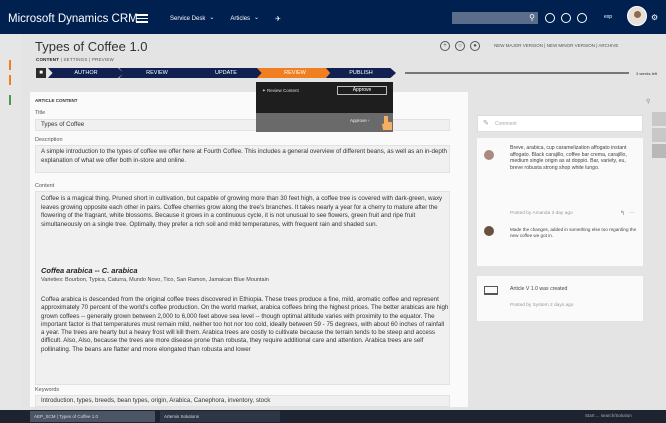  I want to click on timeline-post, so click(560, 298).